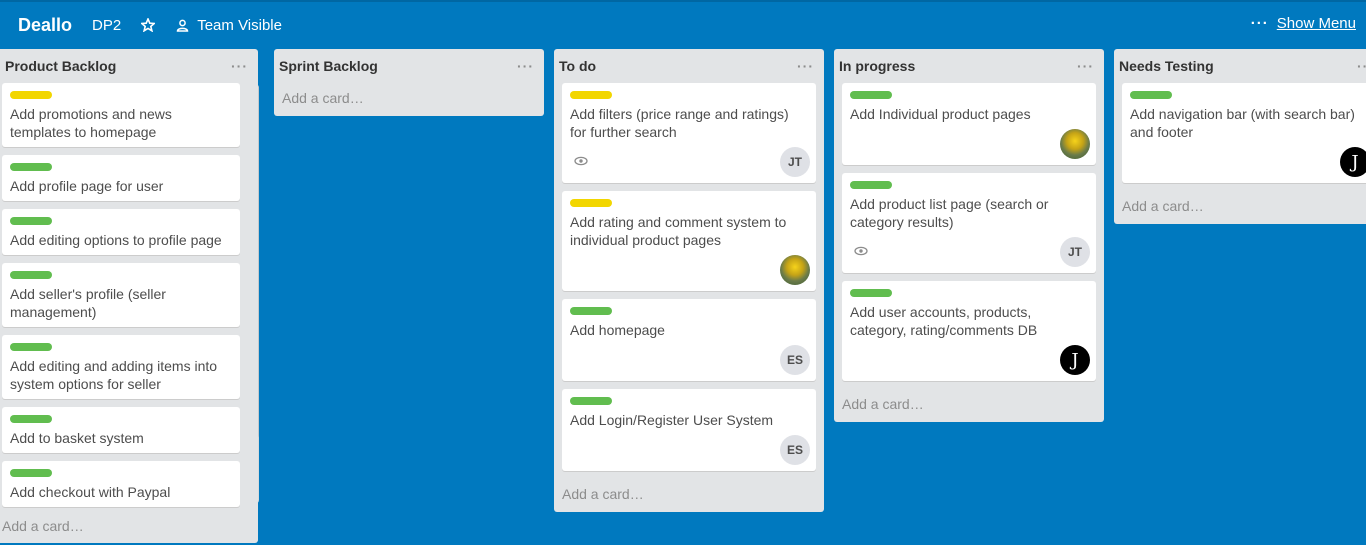 This screenshot has width=1366, height=545. I want to click on show-menu-label: Show Menu, so click(1316, 23).